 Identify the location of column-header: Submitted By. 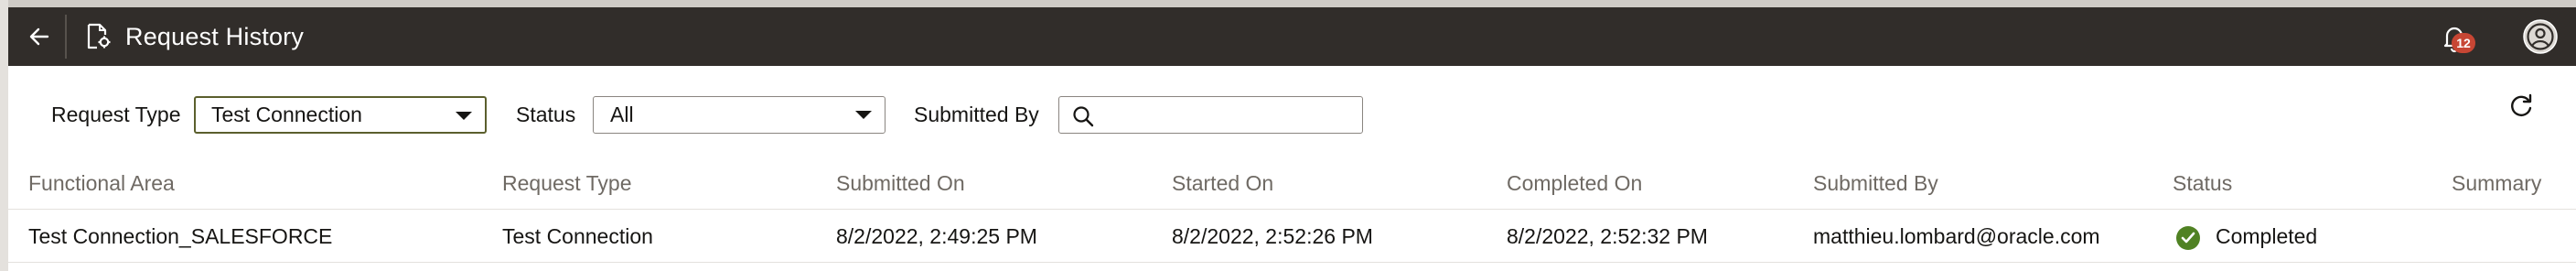
(1876, 188).